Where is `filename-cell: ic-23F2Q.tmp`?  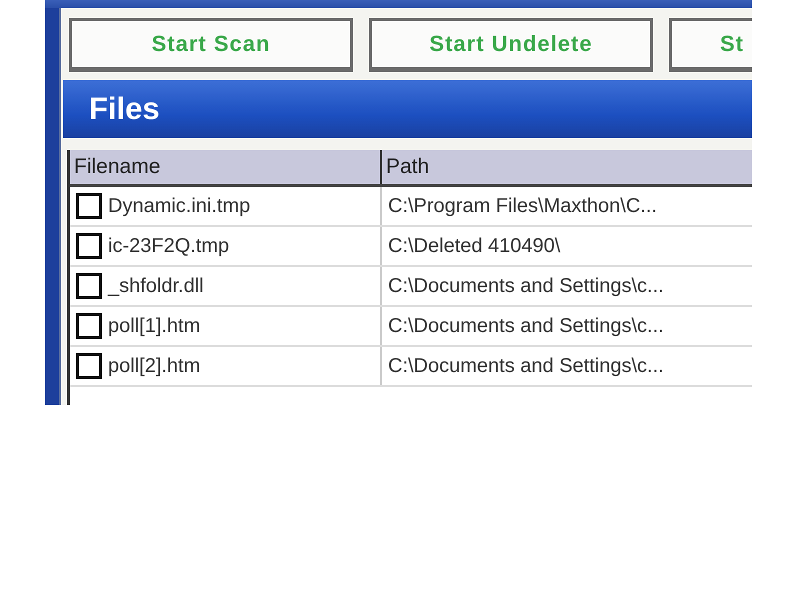 filename-cell: ic-23F2Q.tmp is located at coordinates (169, 246).